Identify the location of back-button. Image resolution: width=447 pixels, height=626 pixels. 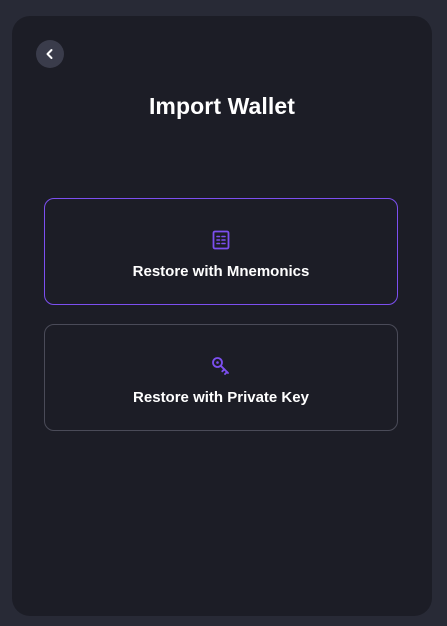
(50, 54).